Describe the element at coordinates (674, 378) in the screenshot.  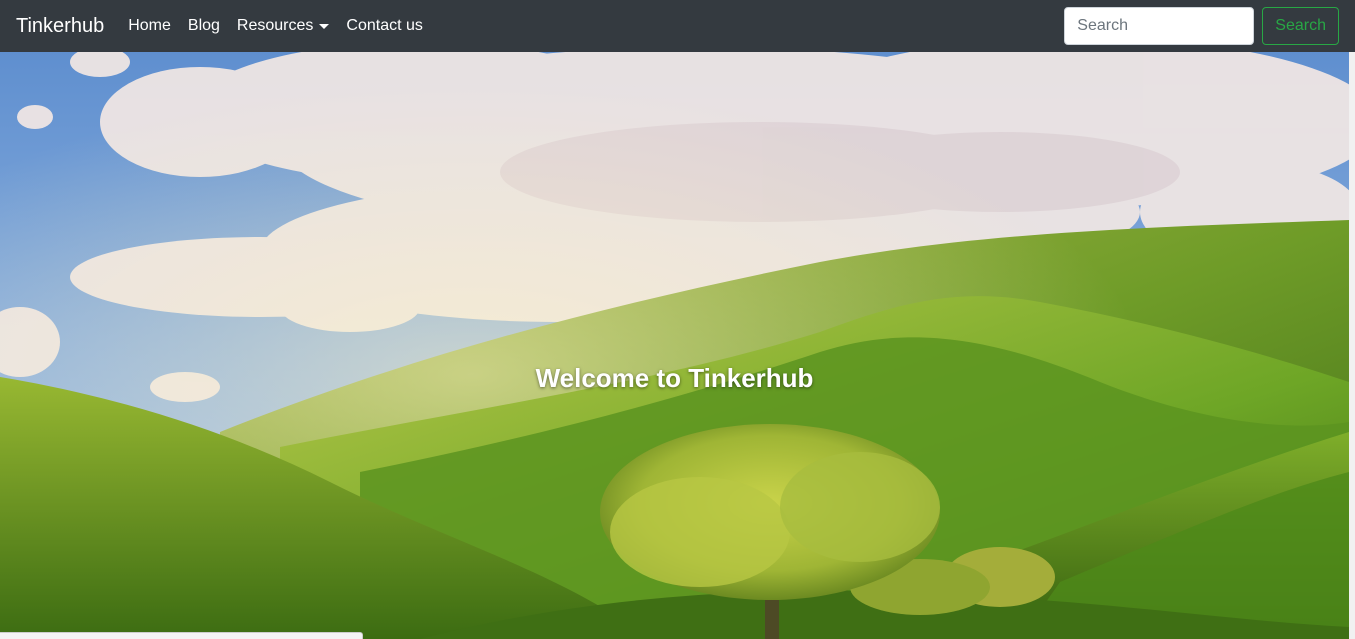
I see `hero-title: Welcome to Tinkerhub` at that location.